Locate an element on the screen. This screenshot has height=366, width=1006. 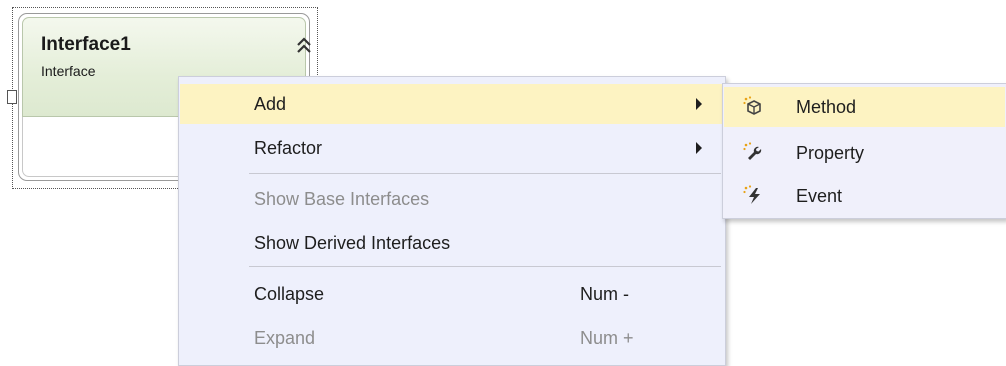
connector-handle is located at coordinates (12, 97).